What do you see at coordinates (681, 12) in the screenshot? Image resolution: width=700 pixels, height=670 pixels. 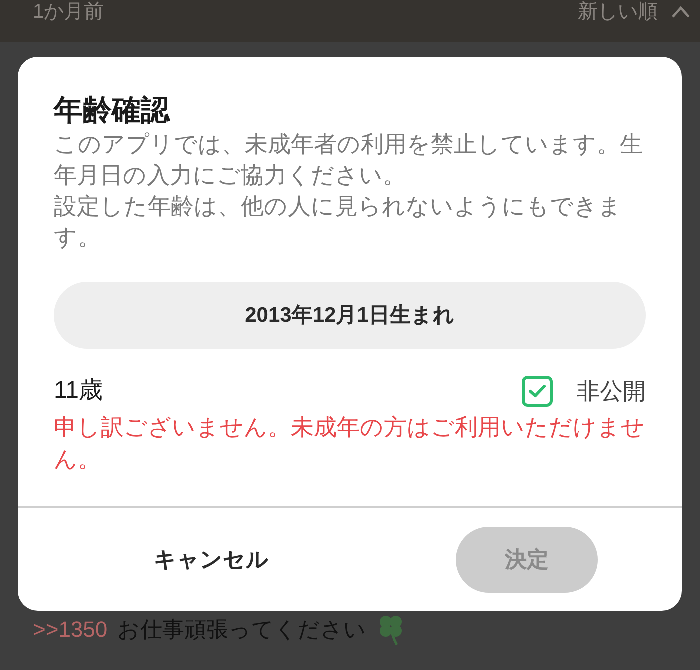 I see `chevron-up-icon` at bounding box center [681, 12].